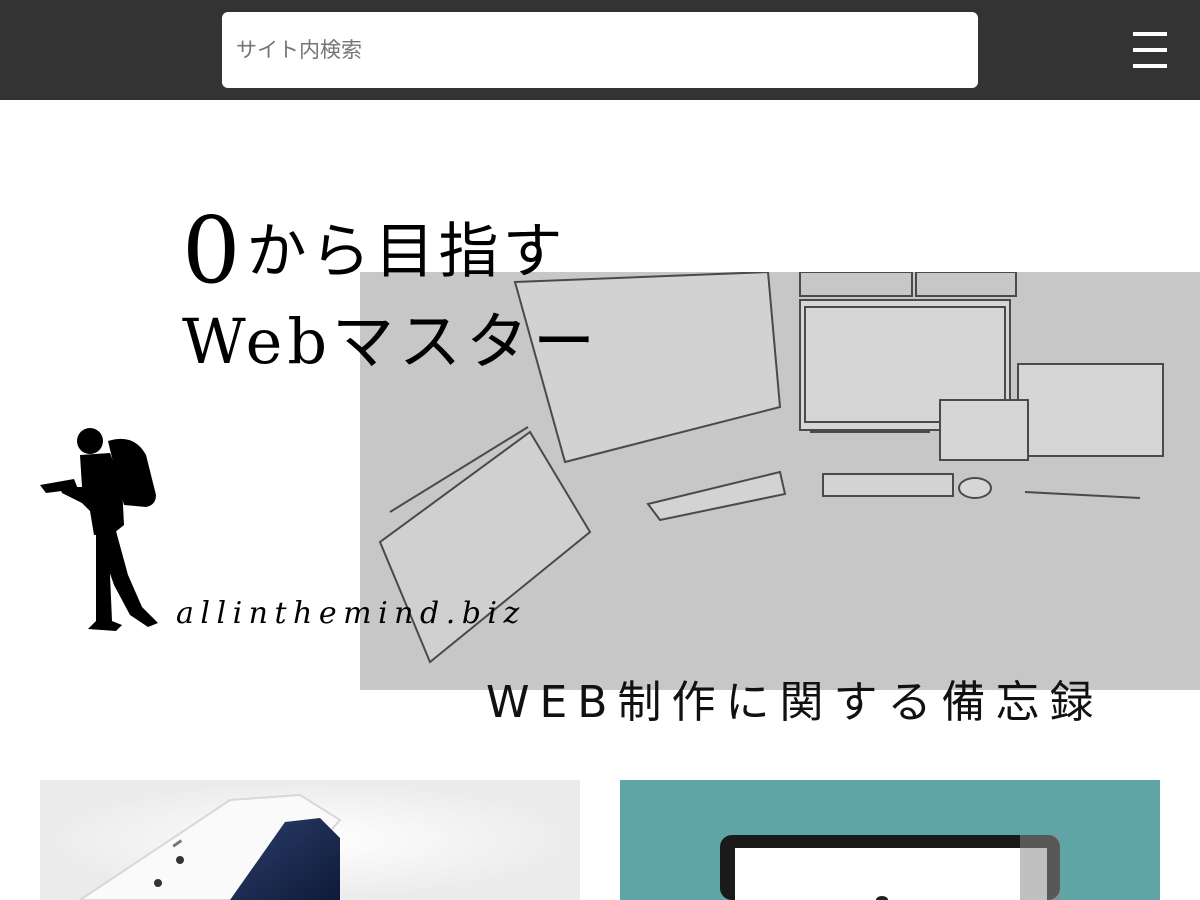  Describe the element at coordinates (99, 529) in the screenshot. I see `hiker-silhouette-icon` at that location.